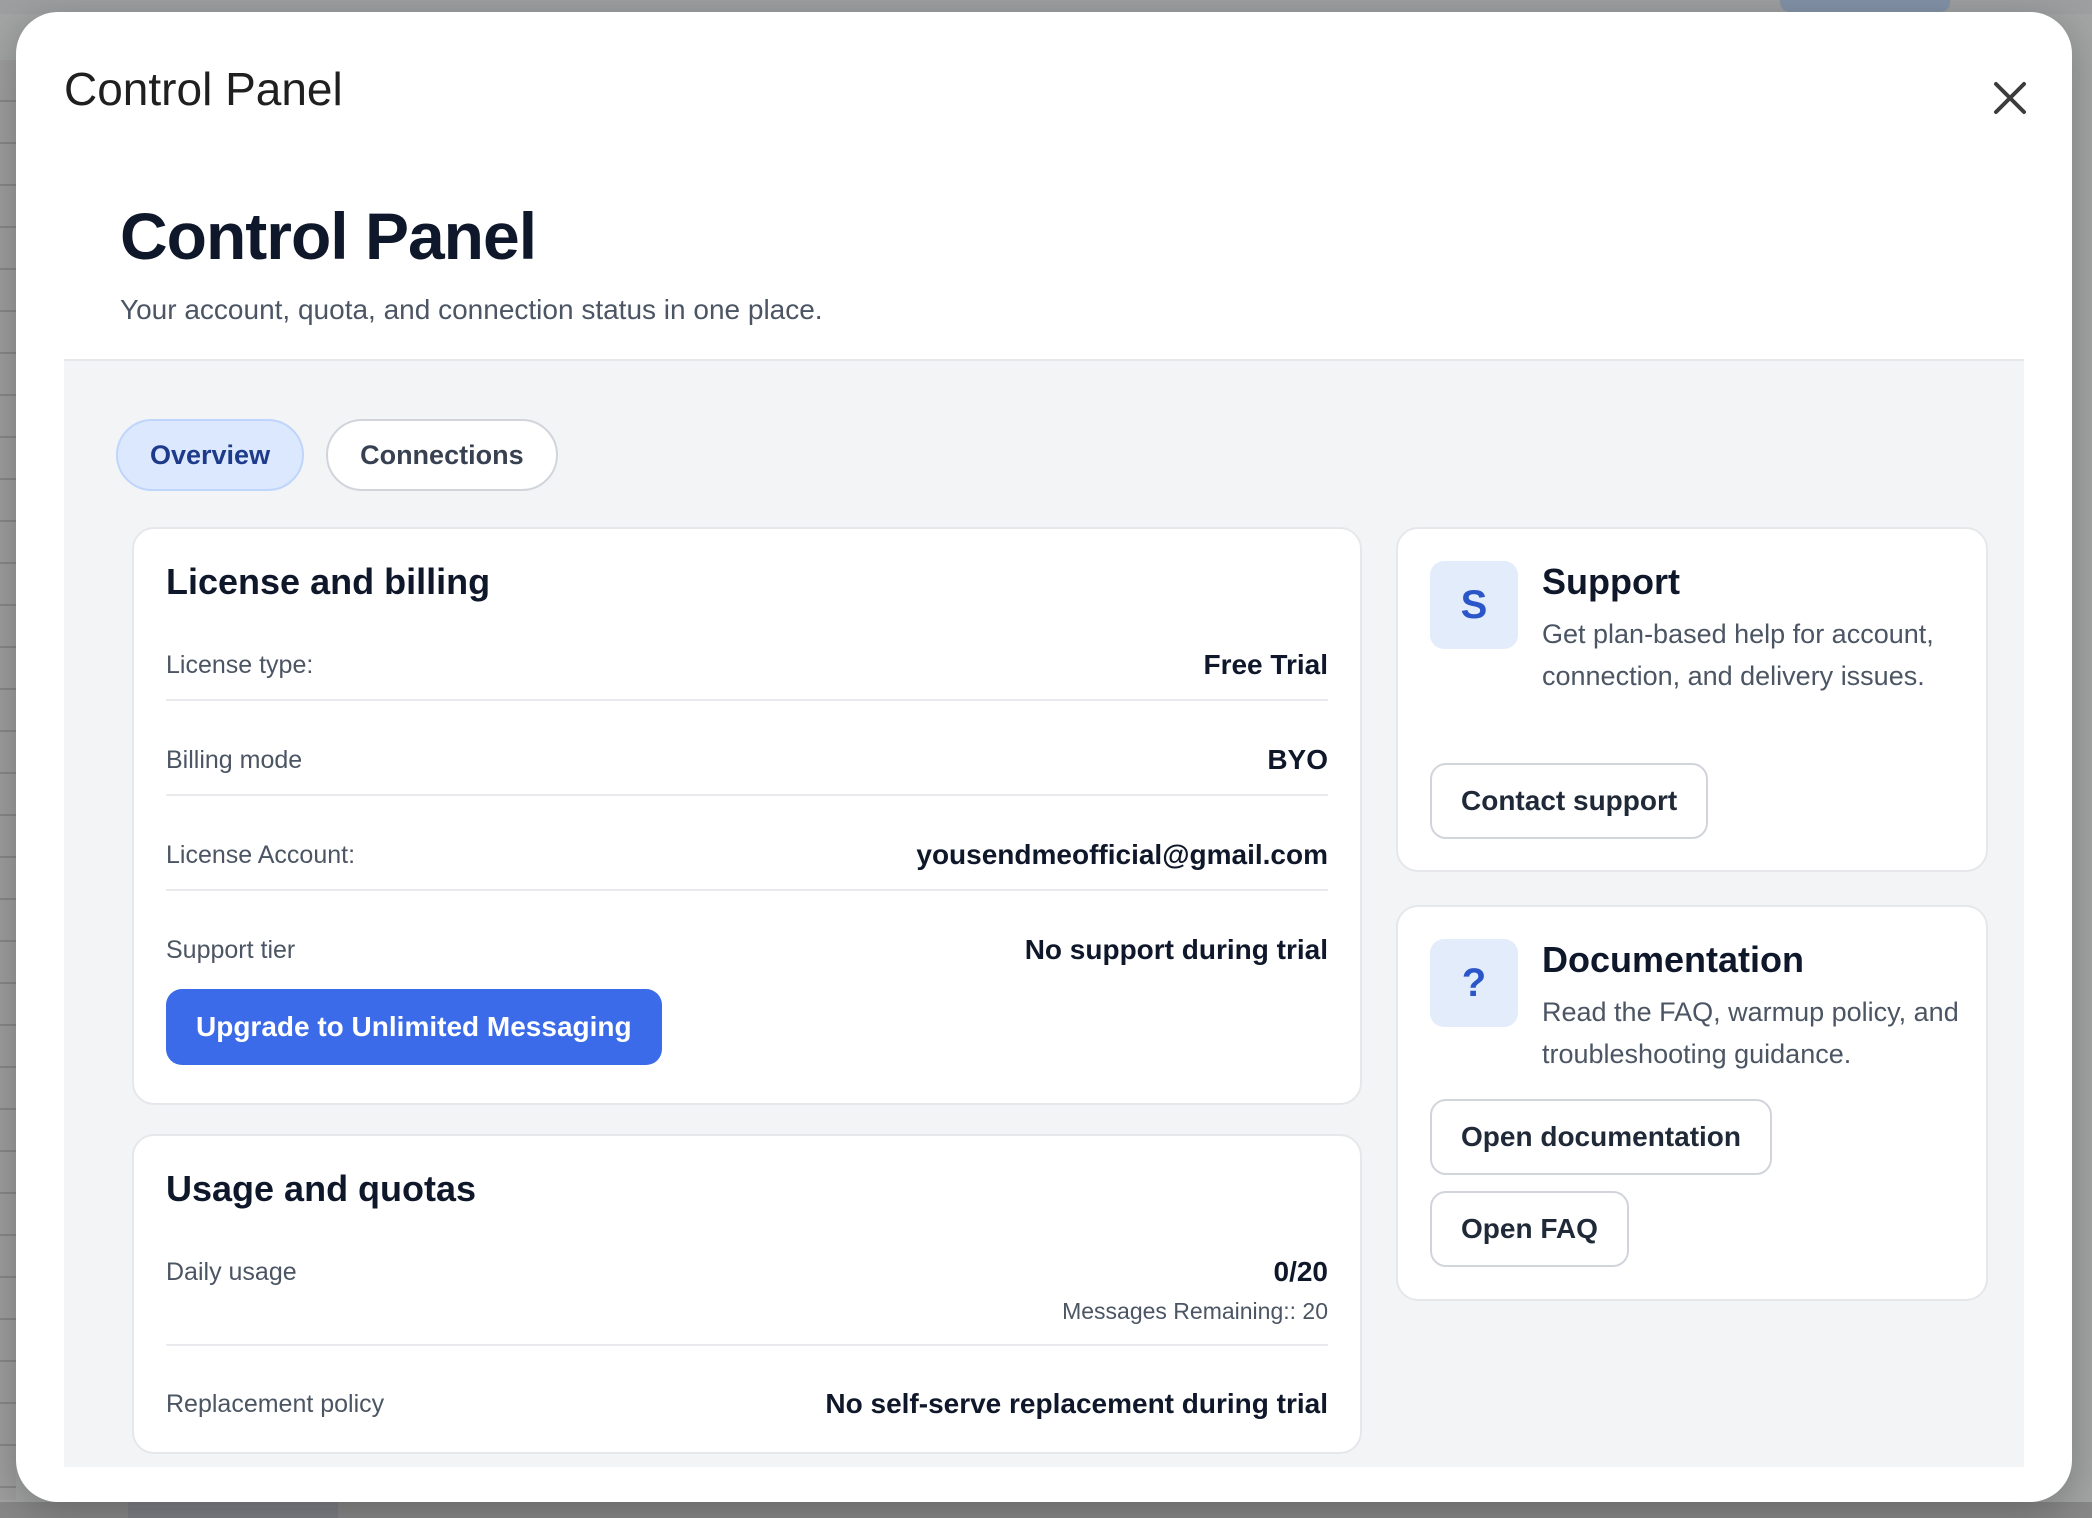  Describe the element at coordinates (414, 1027) in the screenshot. I see `upgrade-button: Upgrade to Unlimited Messaging` at that location.